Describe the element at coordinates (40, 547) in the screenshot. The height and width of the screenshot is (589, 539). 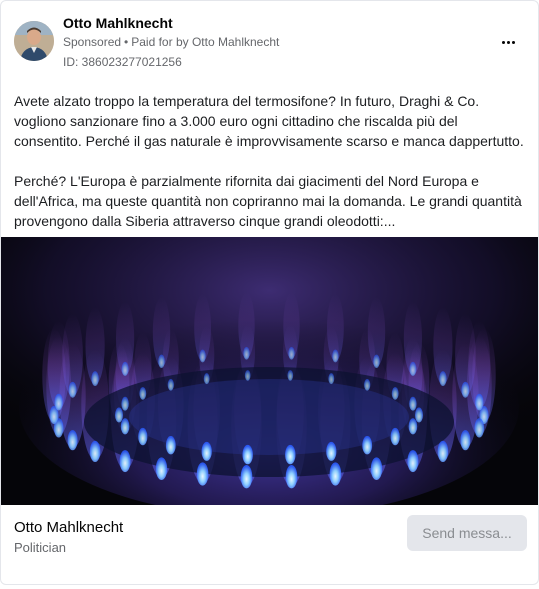
I see `page-category: Politician` at that location.